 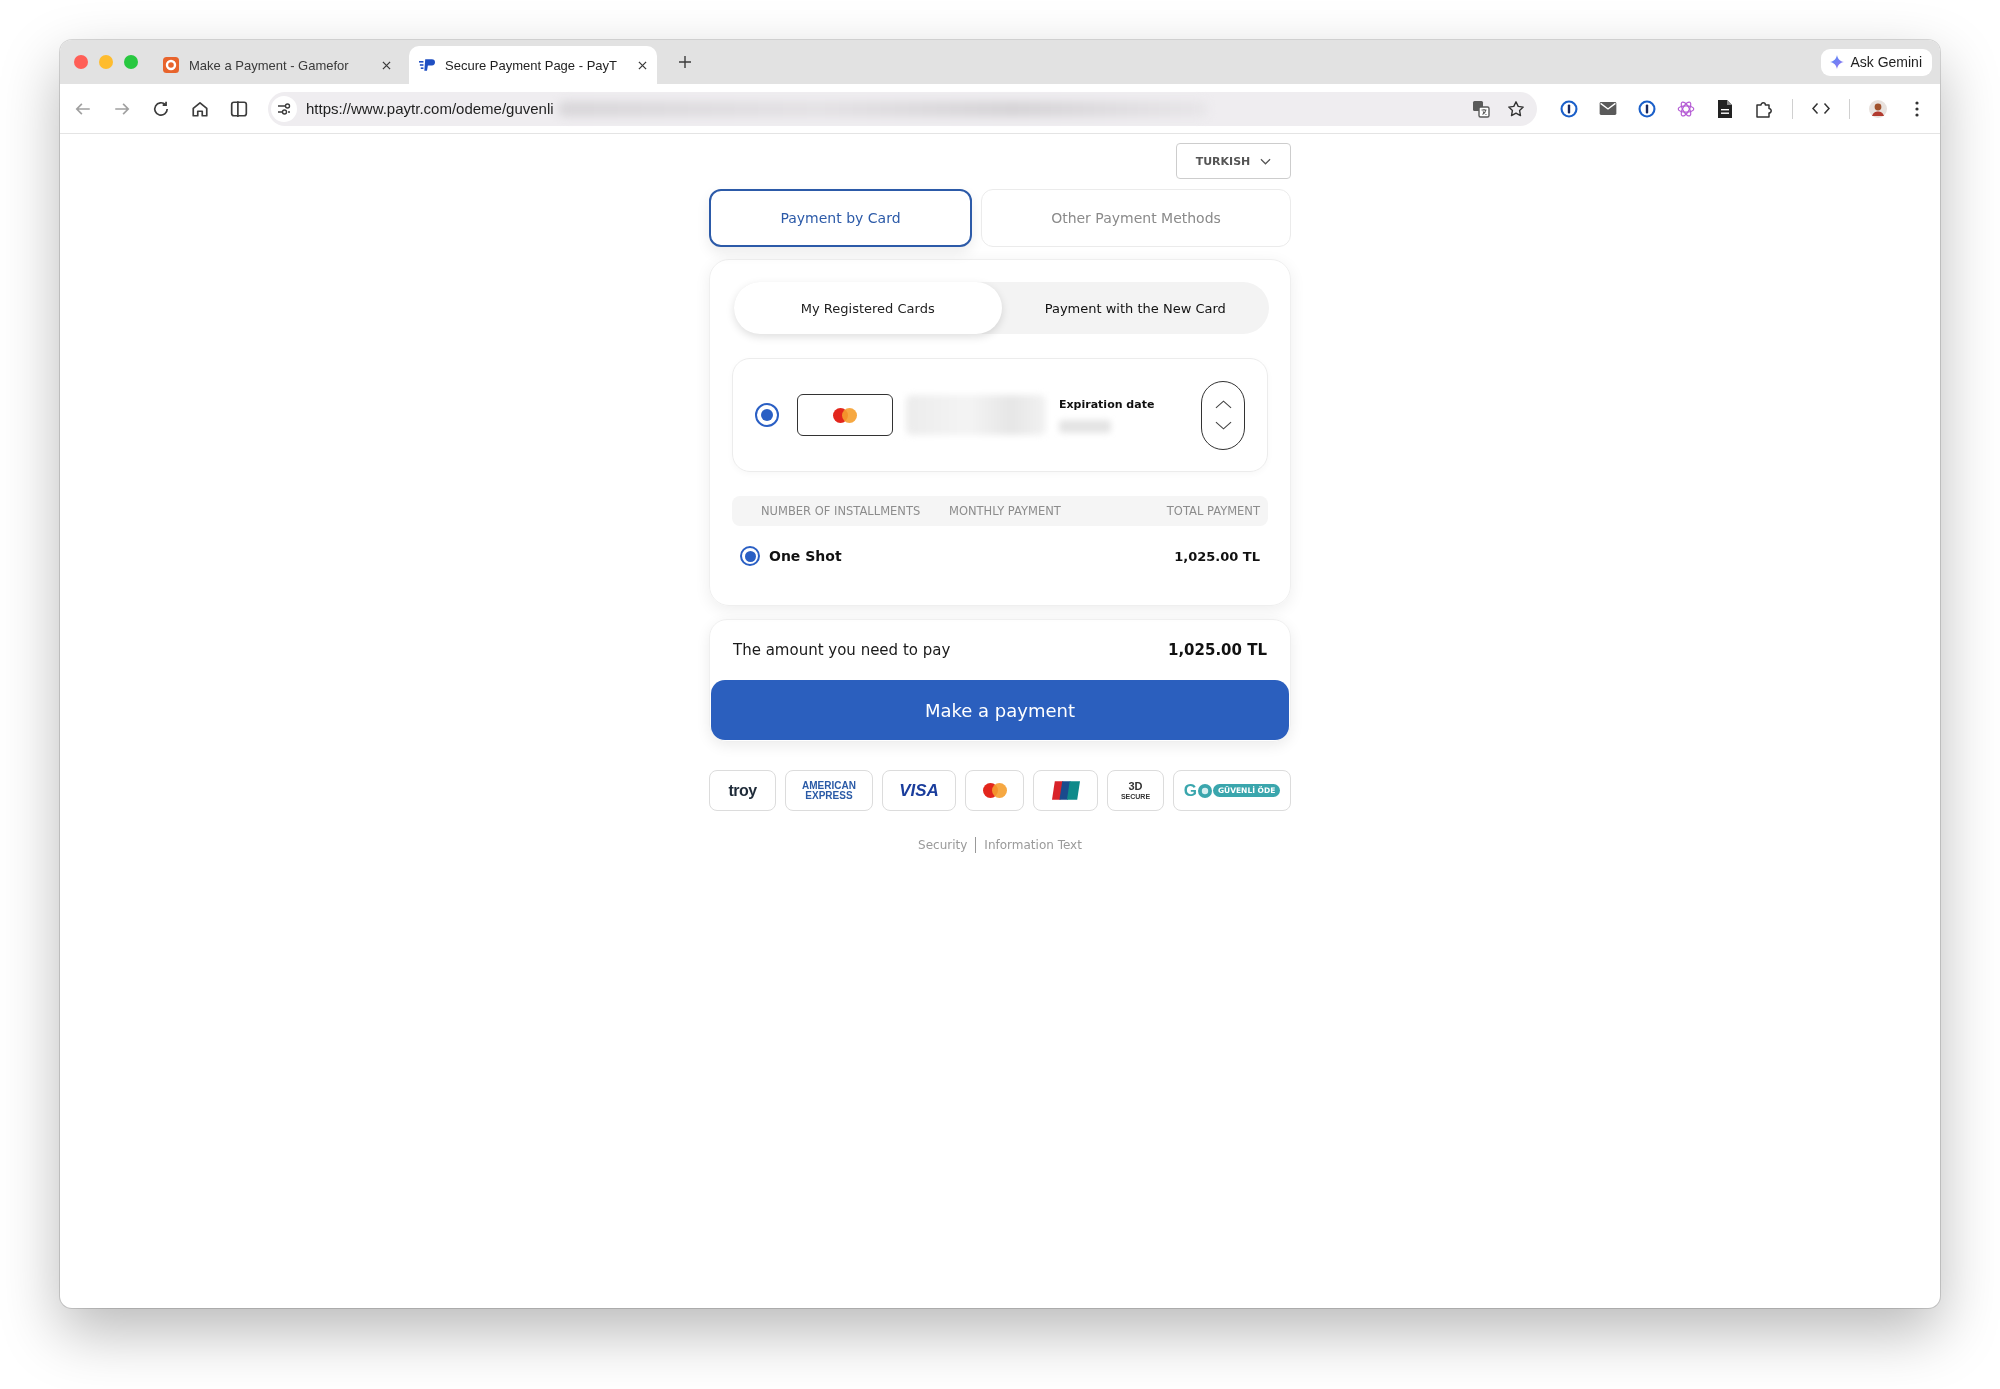 What do you see at coordinates (868, 308) in the screenshot?
I see `card-source-tab: My Registered Cards` at bounding box center [868, 308].